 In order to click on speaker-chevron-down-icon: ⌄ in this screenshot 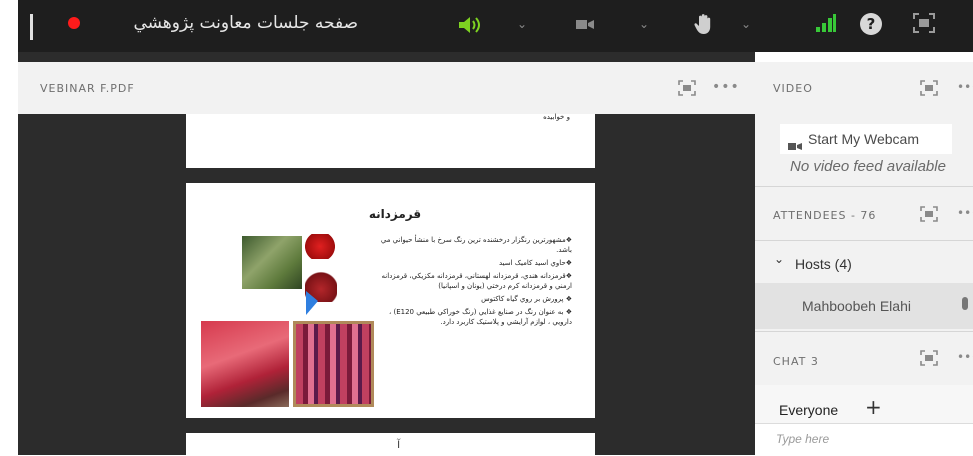, I will do `click(522, 24)`.